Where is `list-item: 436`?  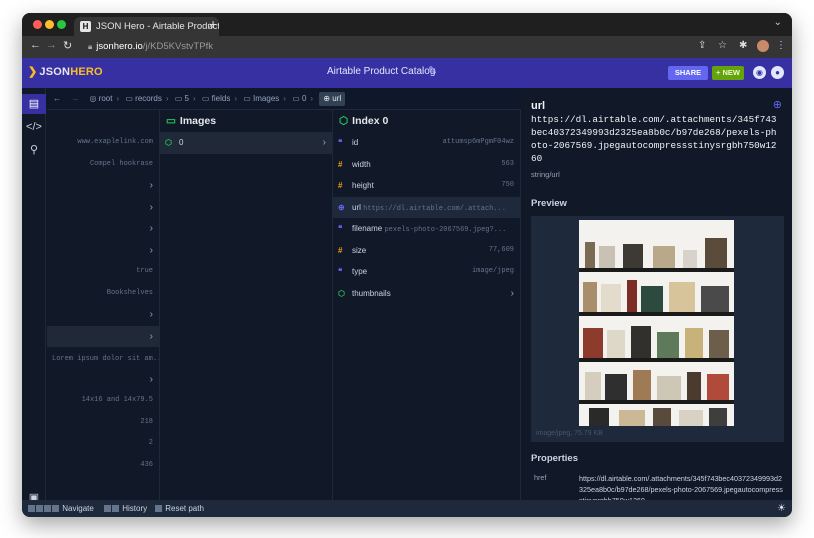
list-item: 436 is located at coordinates (103, 466).